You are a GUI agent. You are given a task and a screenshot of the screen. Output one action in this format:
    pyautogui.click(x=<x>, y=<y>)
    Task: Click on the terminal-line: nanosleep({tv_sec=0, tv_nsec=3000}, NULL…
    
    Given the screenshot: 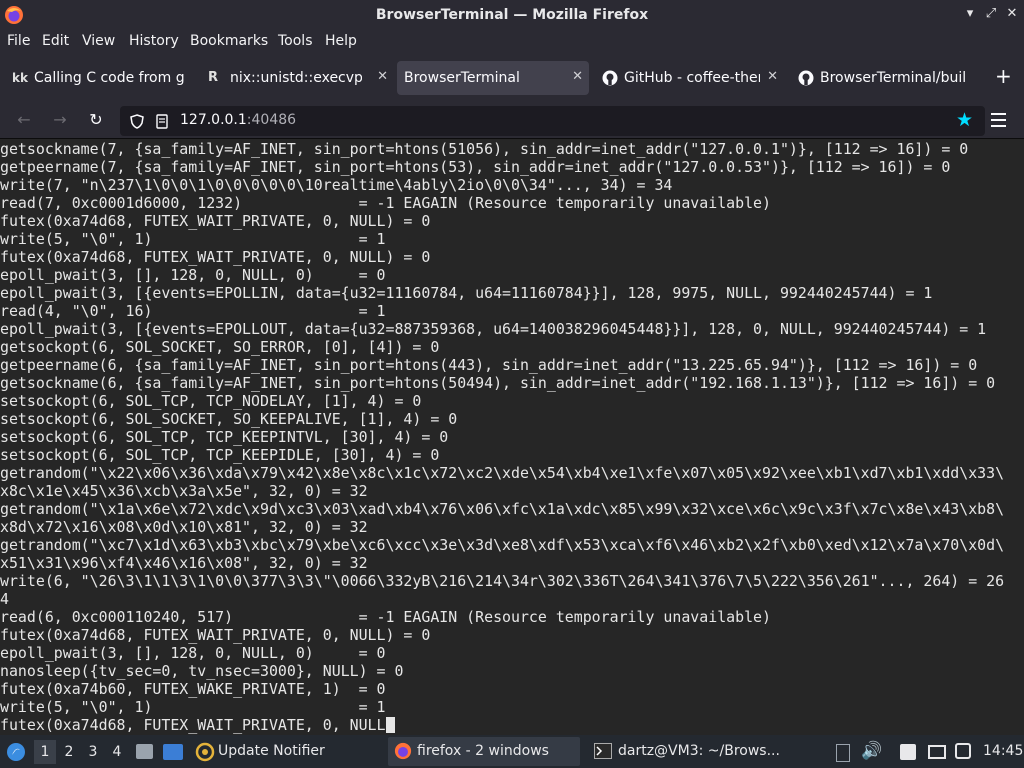 What is the action you would take?
    pyautogui.click(x=202, y=671)
    